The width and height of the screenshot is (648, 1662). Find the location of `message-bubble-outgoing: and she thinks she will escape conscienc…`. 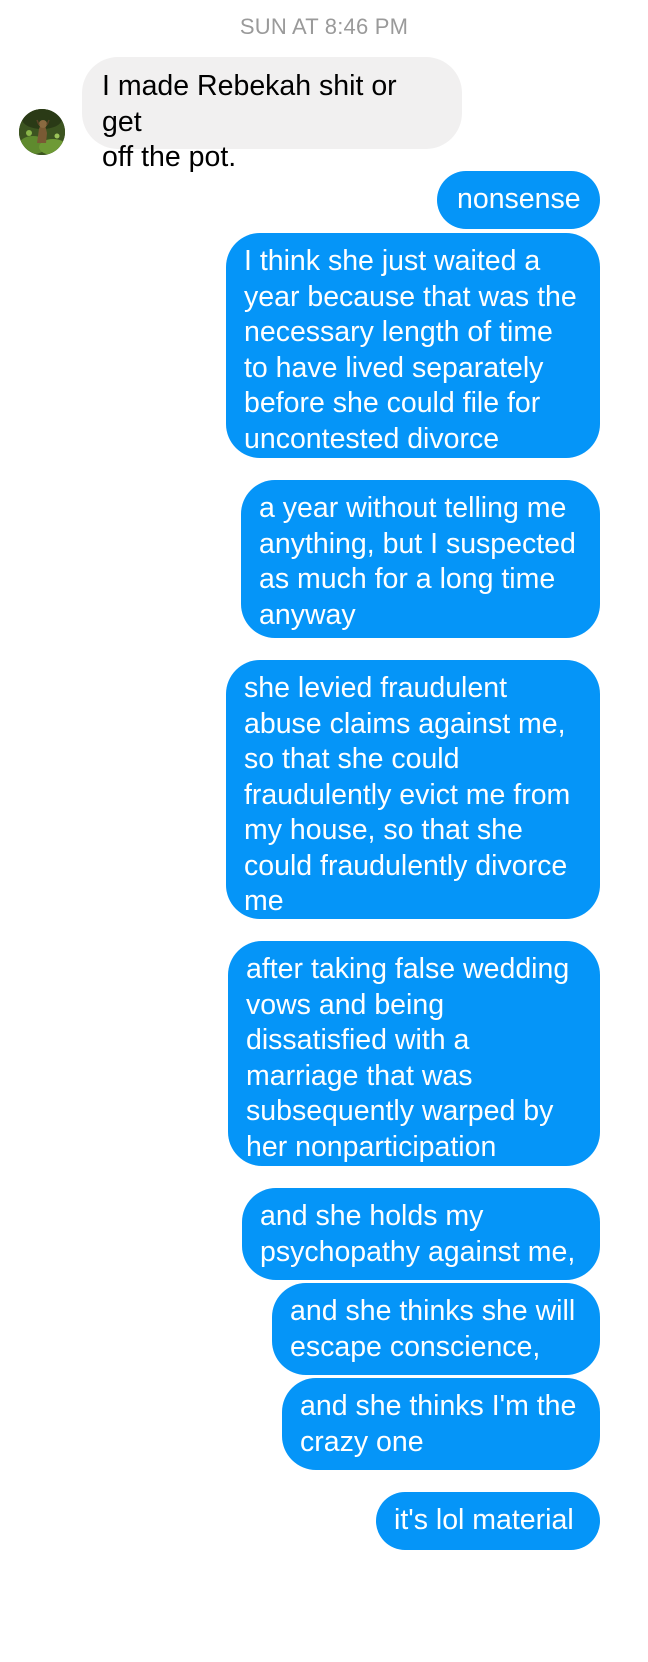

message-bubble-outgoing: and she thinks she will escape conscienc… is located at coordinates (436, 1329).